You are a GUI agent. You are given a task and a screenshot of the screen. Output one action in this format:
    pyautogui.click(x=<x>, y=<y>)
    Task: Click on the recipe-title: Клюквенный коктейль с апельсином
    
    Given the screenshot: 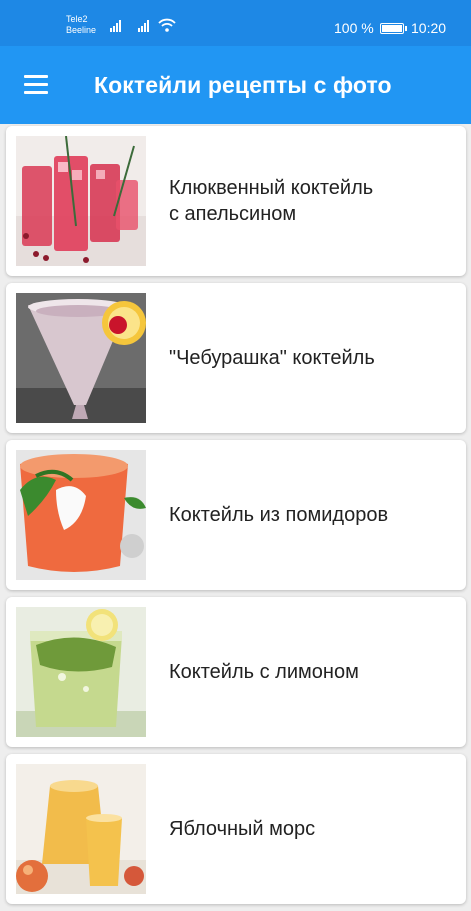 What is the action you would take?
    pyautogui.click(x=271, y=201)
    